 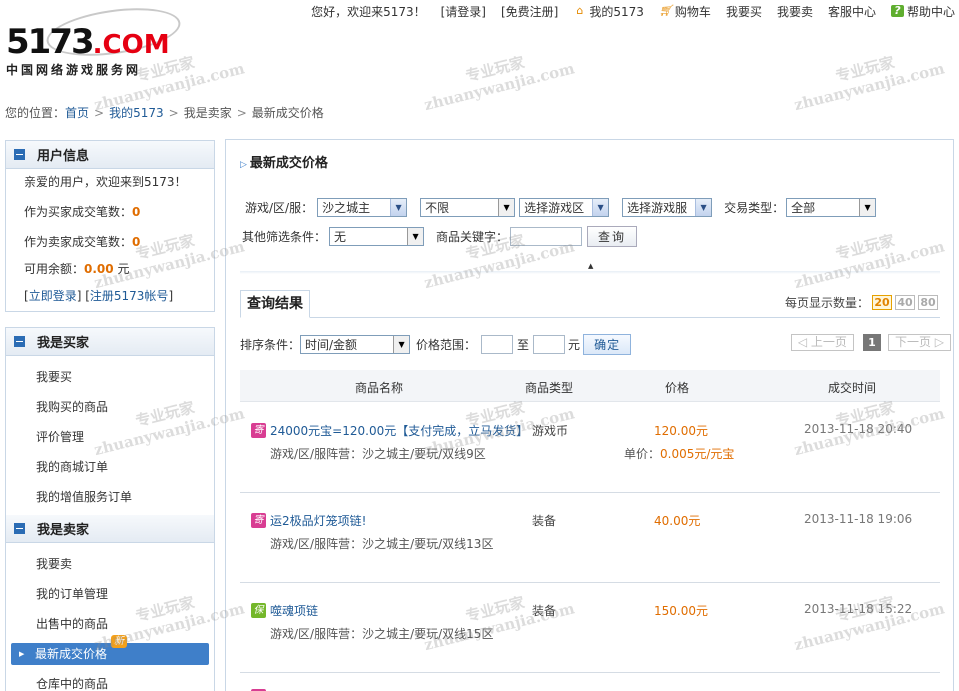 What do you see at coordinates (318, 520) in the screenshot?
I see `item-name-link: 运2极品灯笼项链!` at bounding box center [318, 520].